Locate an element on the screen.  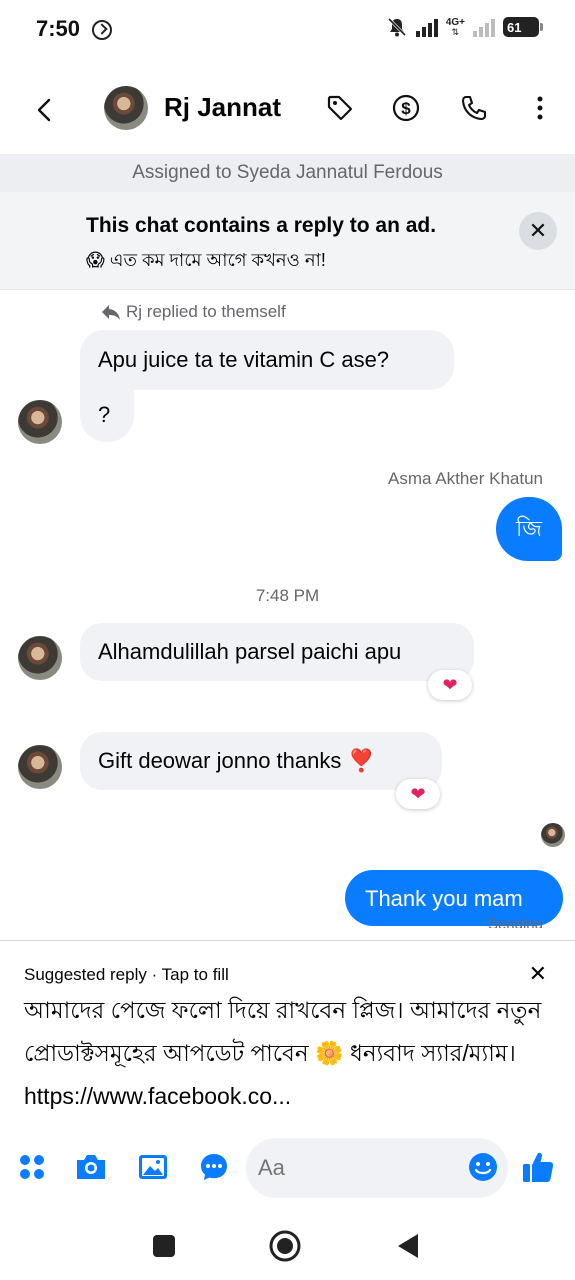
incoming-message-1: Apu juice ta te vitamin C ase? is located at coordinates (267, 360).